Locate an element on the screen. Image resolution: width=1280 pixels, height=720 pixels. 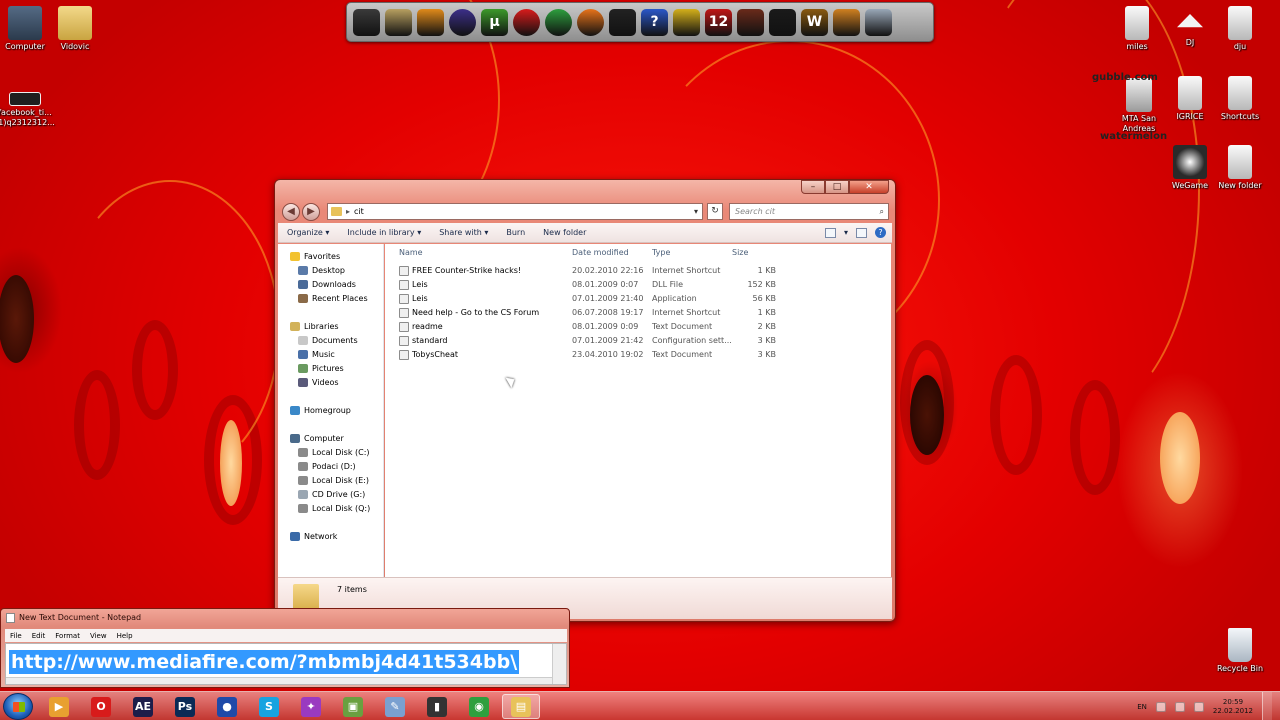
close-button: ✕ is located at coordinates (869, 187).